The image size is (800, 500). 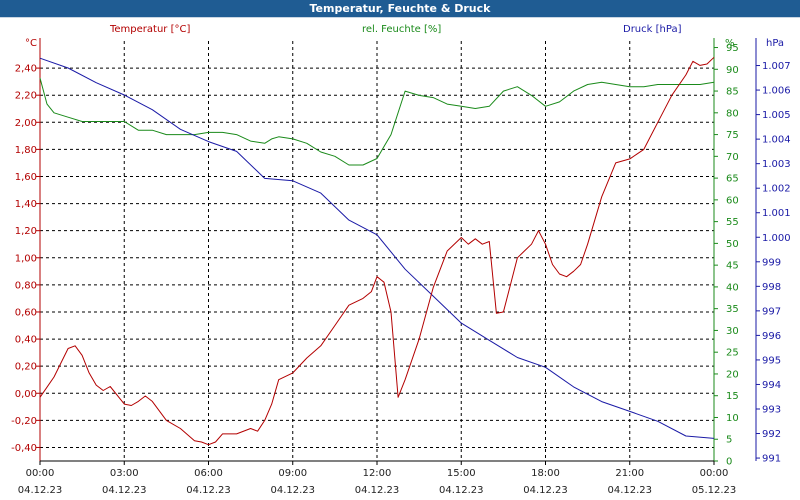 What do you see at coordinates (732, 374) in the screenshot?
I see `humidity-tick-label: 20` at bounding box center [732, 374].